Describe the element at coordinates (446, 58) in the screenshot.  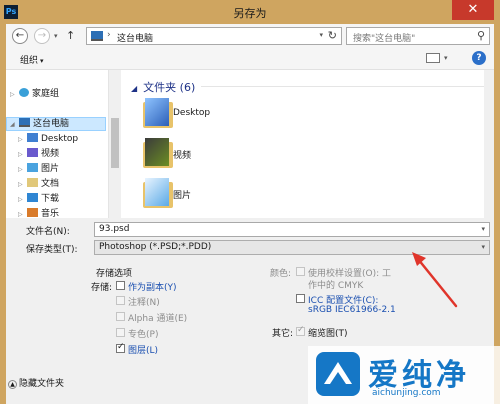
I see `view-dropdown-icon: ▾` at that location.